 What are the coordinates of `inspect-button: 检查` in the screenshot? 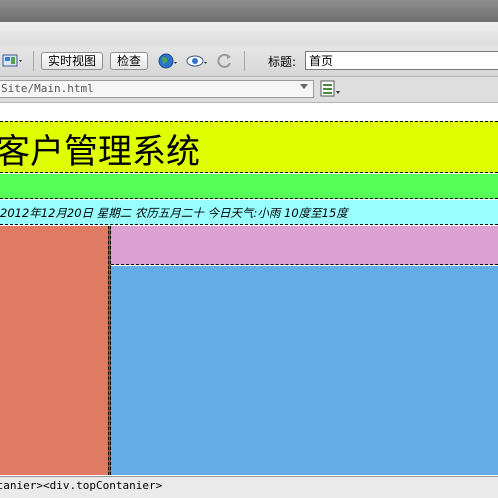 It's located at (129, 61).